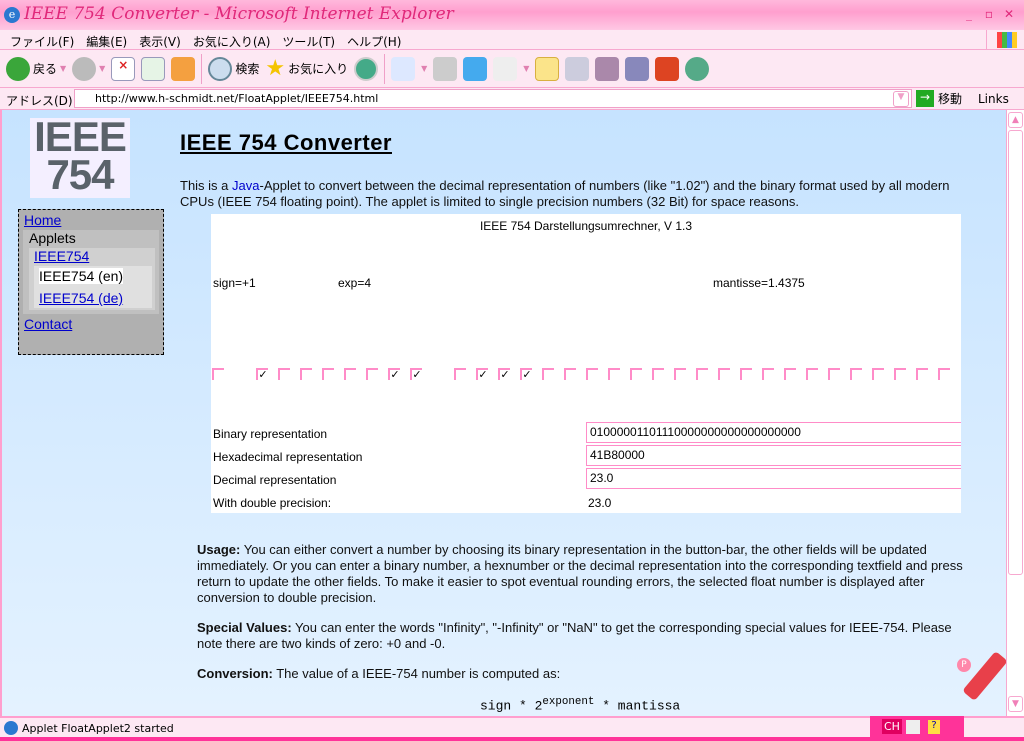  What do you see at coordinates (505, 68) in the screenshot?
I see `word-icon` at bounding box center [505, 68].